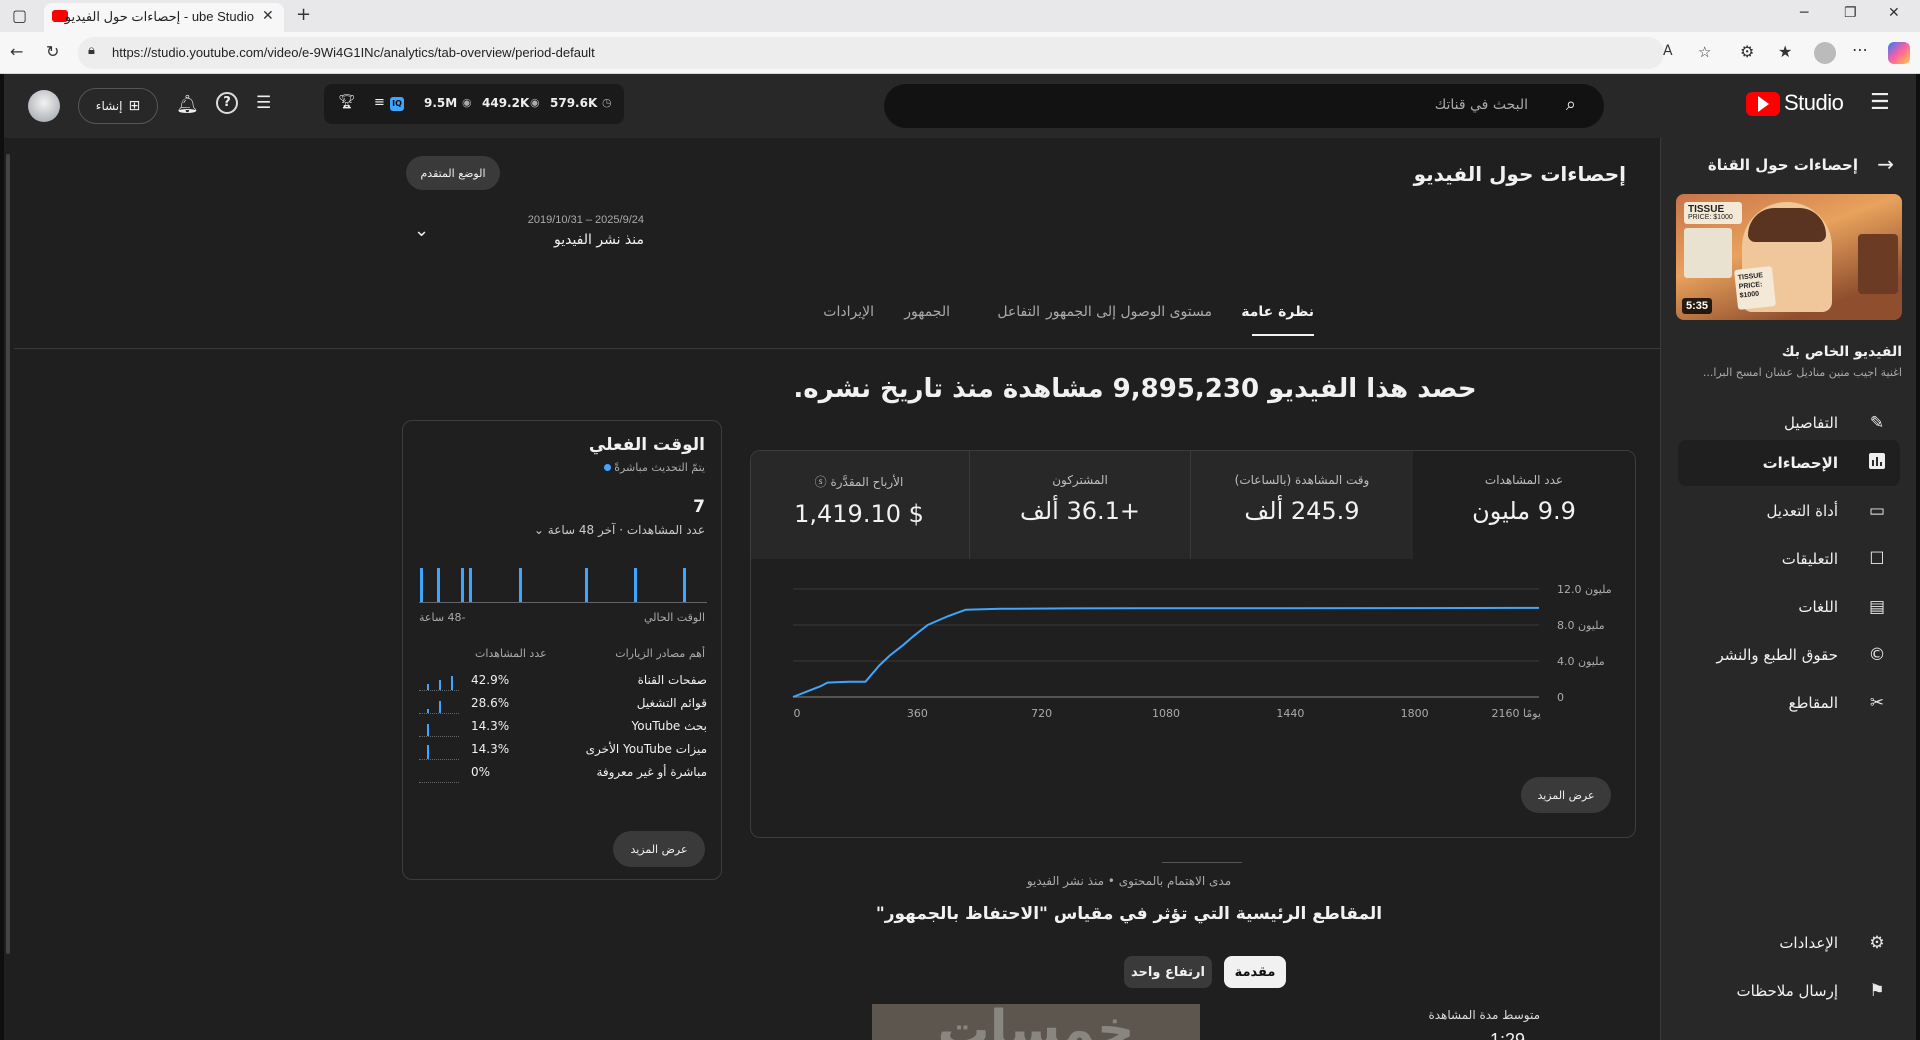 This screenshot has width=1920, height=1040. Describe the element at coordinates (1668, 51) in the screenshot. I see `read-aloud-icon: A` at that location.